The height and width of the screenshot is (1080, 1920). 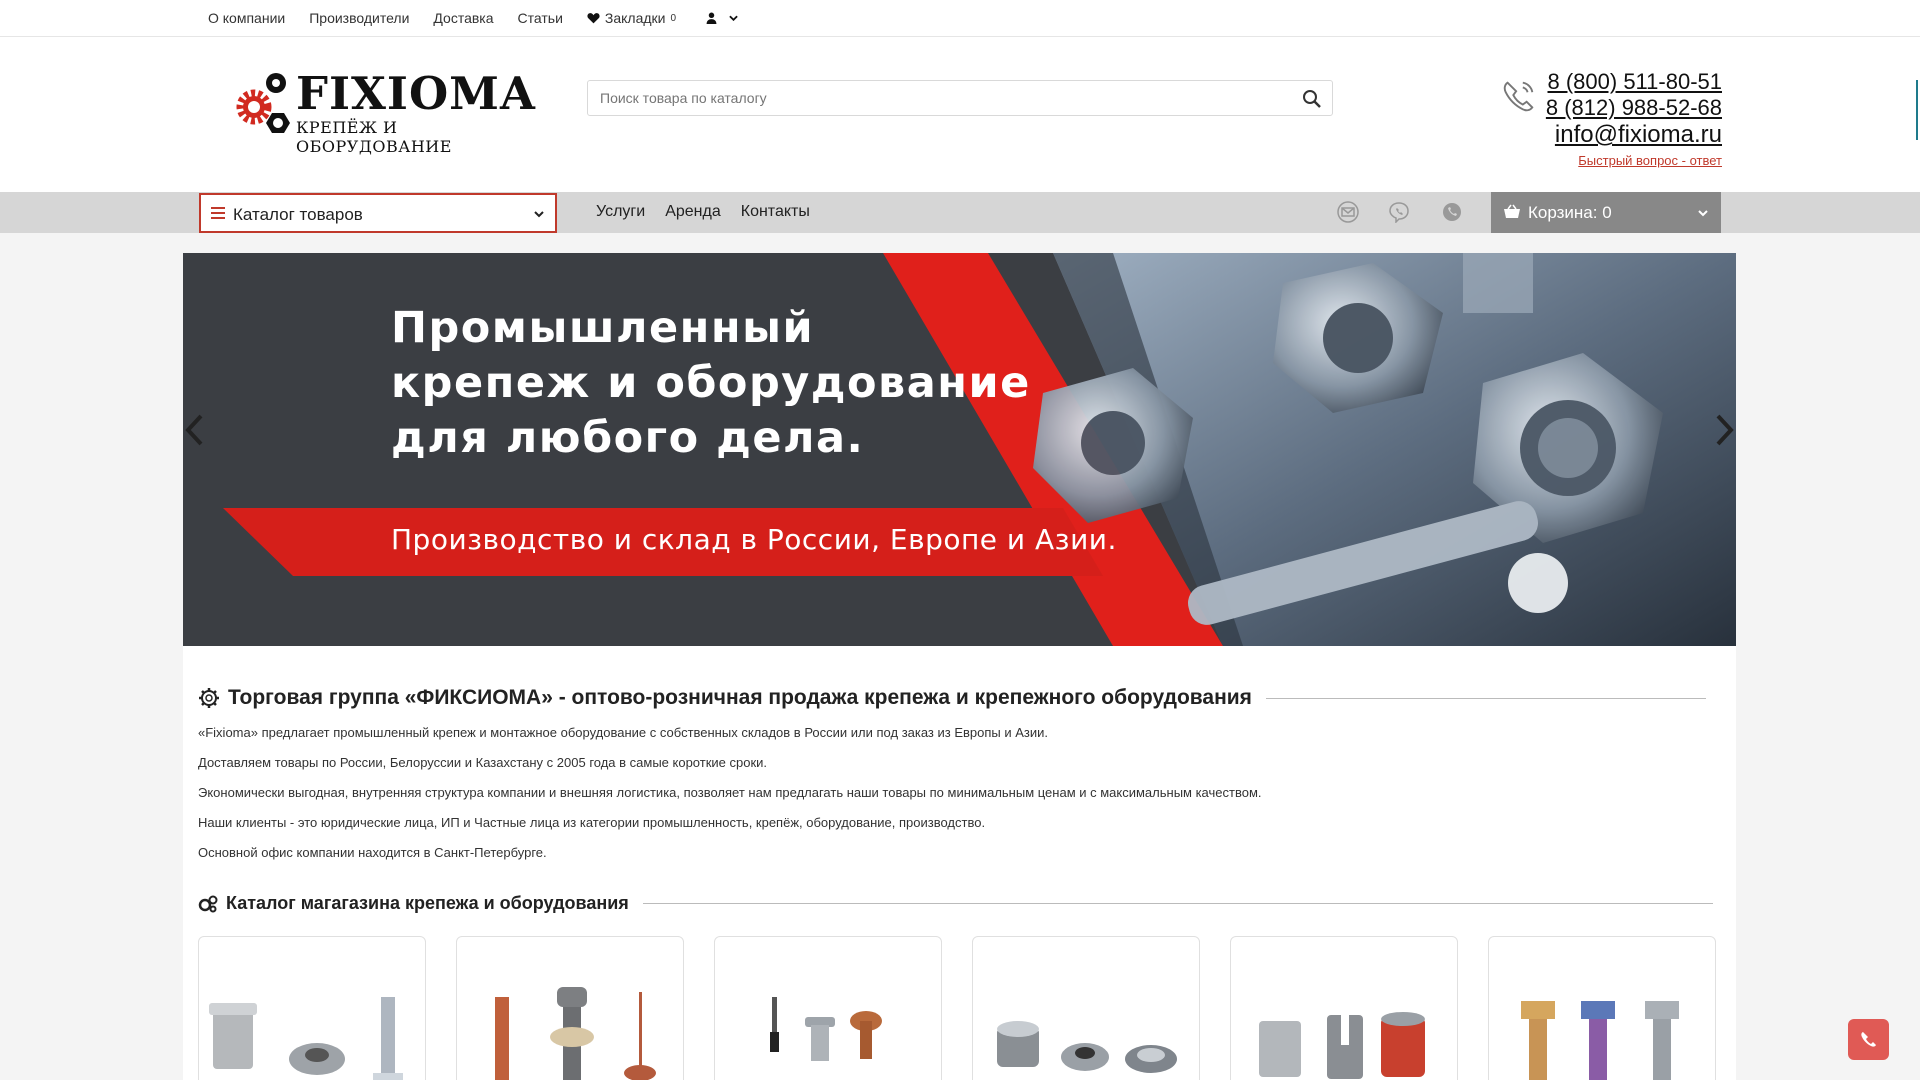 What do you see at coordinates (298, 214) in the screenshot?
I see `catalog-label: Каталог товаров` at bounding box center [298, 214].